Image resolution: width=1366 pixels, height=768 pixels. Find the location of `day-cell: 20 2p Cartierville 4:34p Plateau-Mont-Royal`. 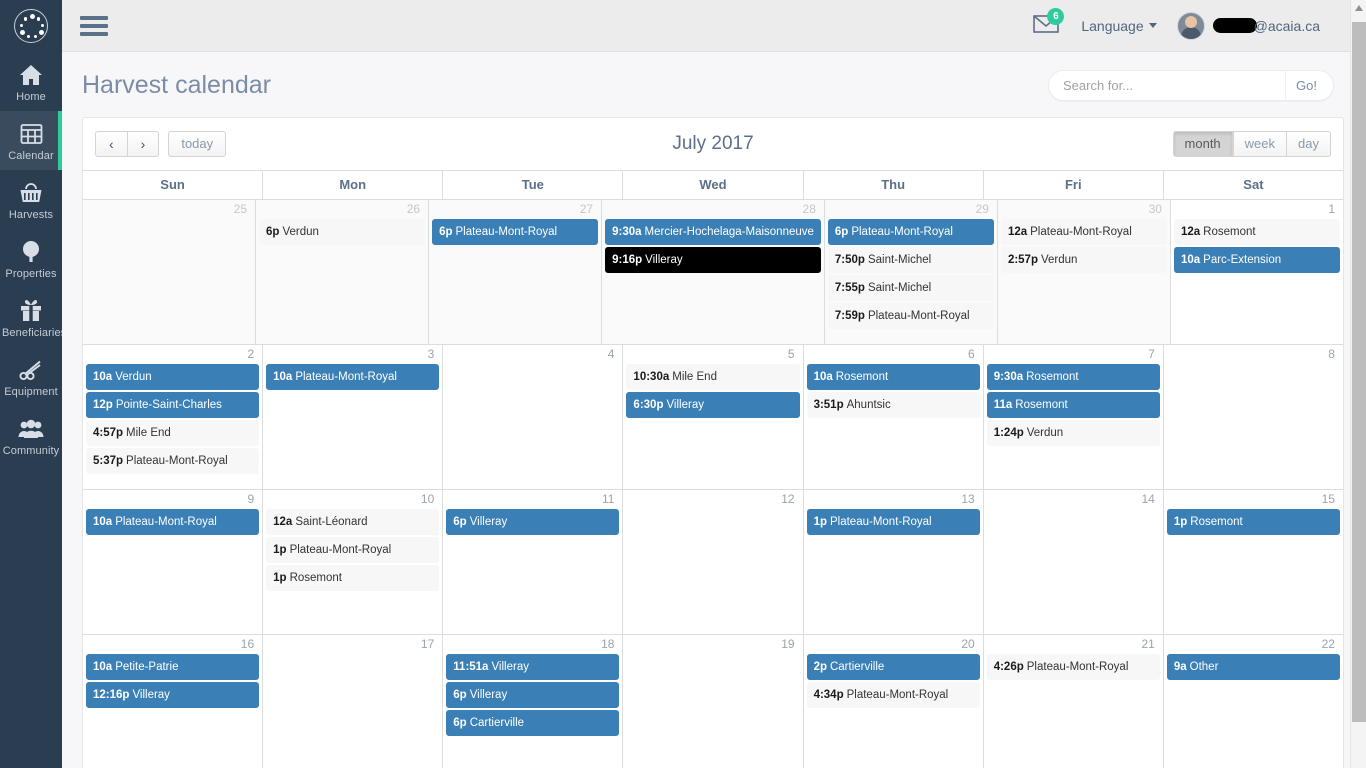

day-cell: 20 2p Cartierville 4:34p Plateau-Mont-Royal is located at coordinates (894, 701).